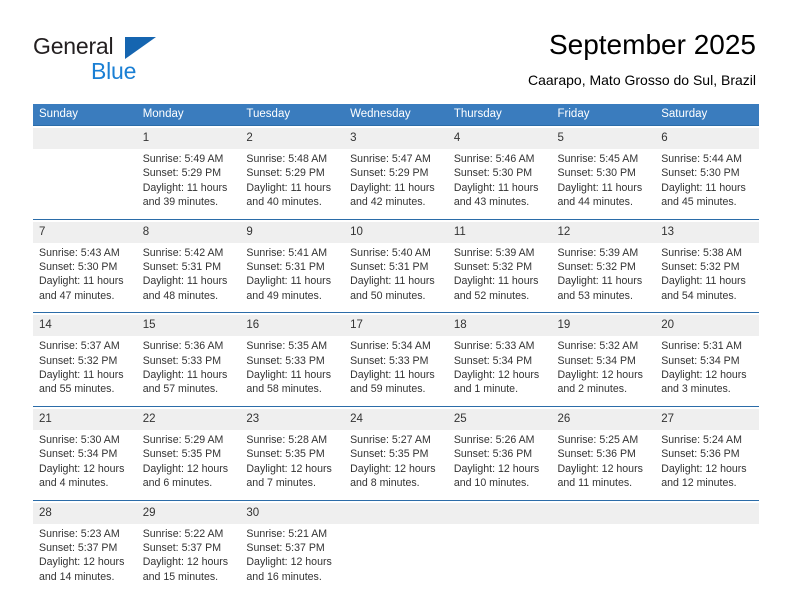  What do you see at coordinates (396, 232) in the screenshot?
I see `day-number: 10` at bounding box center [396, 232].